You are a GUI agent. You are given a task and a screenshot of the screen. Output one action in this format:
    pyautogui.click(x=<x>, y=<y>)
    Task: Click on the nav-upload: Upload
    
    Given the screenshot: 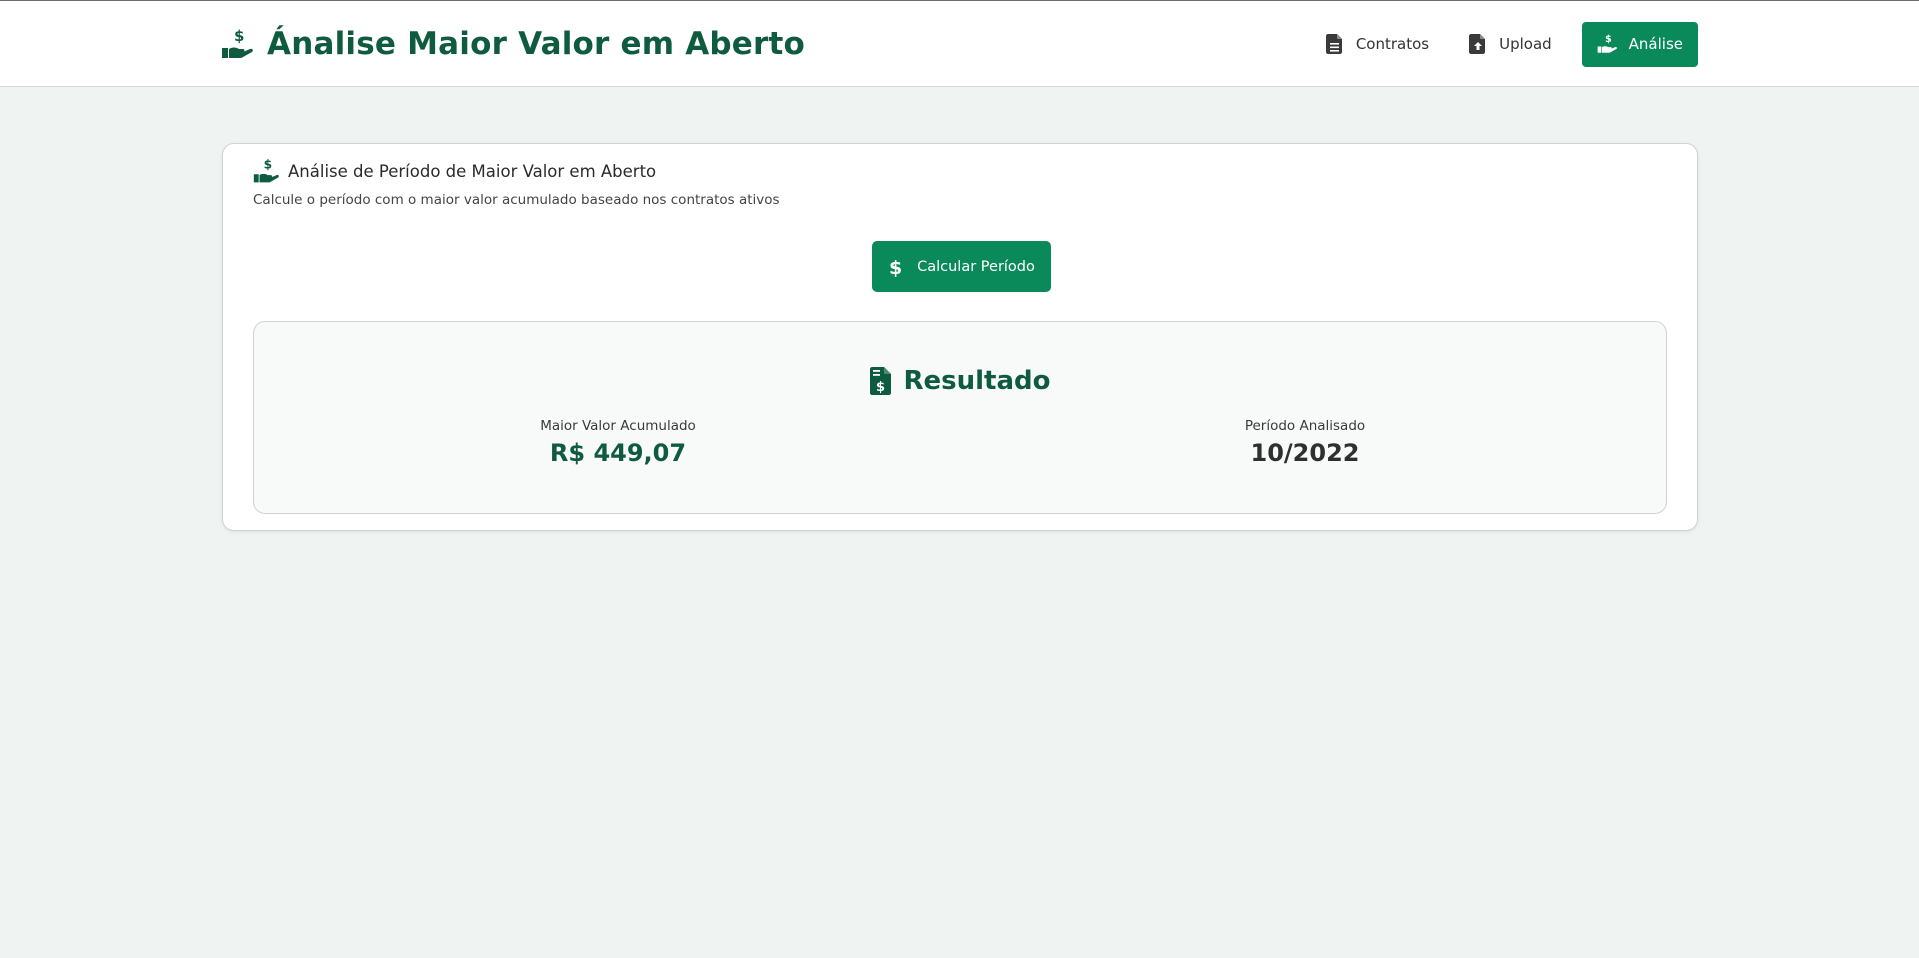 What is the action you would take?
    pyautogui.click(x=1510, y=44)
    